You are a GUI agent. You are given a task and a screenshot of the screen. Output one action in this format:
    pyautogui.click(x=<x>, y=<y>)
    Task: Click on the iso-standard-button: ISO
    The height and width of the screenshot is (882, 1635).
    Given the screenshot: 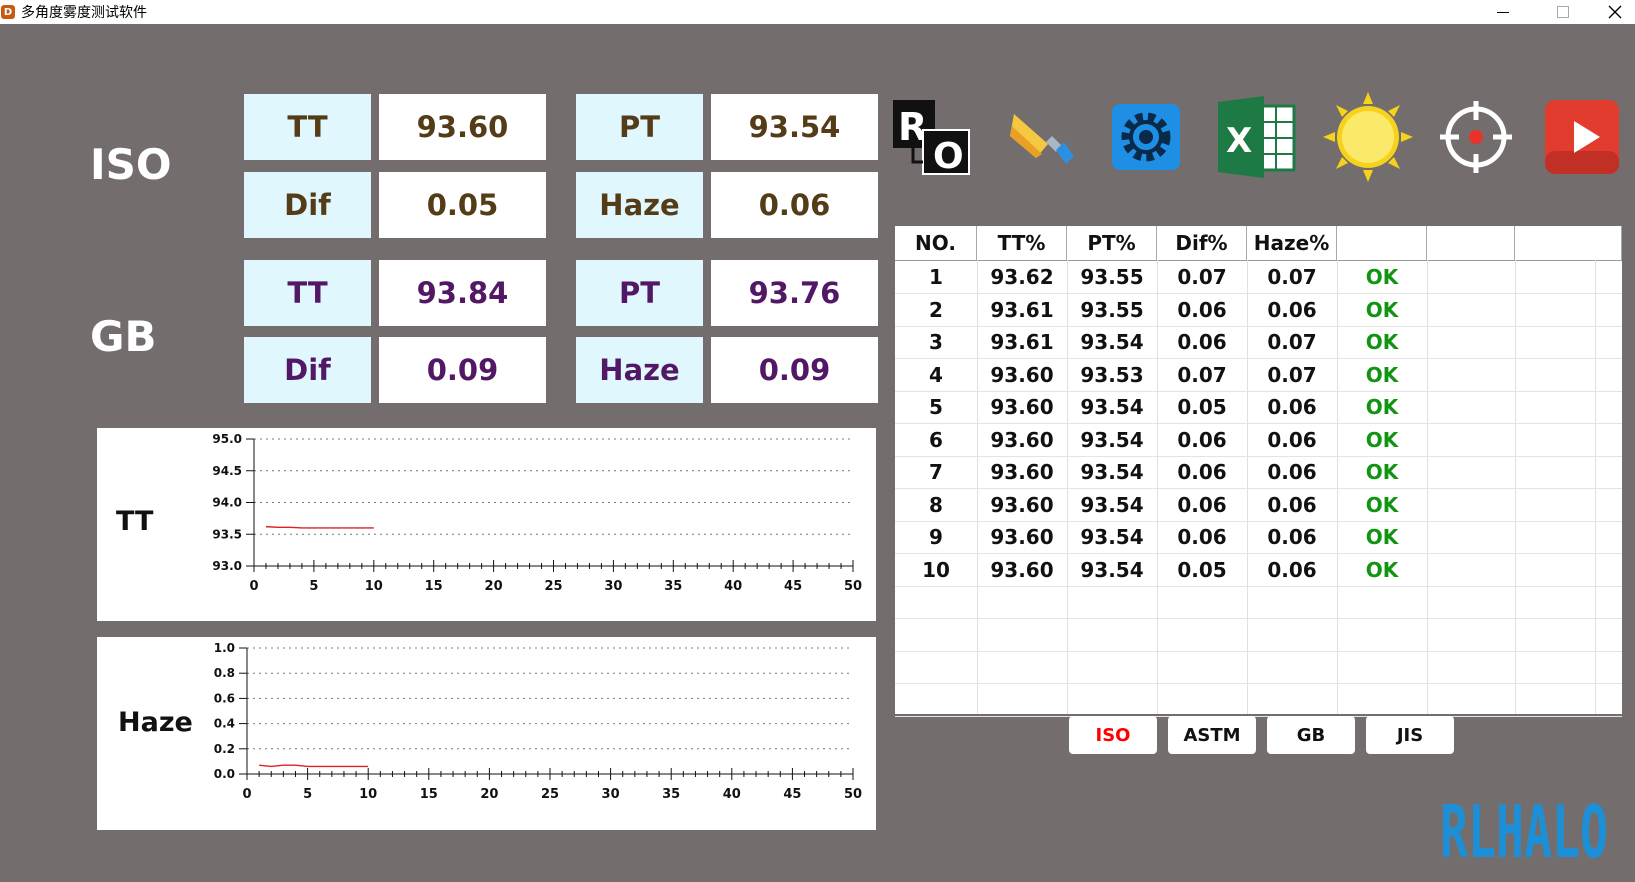 What is the action you would take?
    pyautogui.click(x=1113, y=735)
    